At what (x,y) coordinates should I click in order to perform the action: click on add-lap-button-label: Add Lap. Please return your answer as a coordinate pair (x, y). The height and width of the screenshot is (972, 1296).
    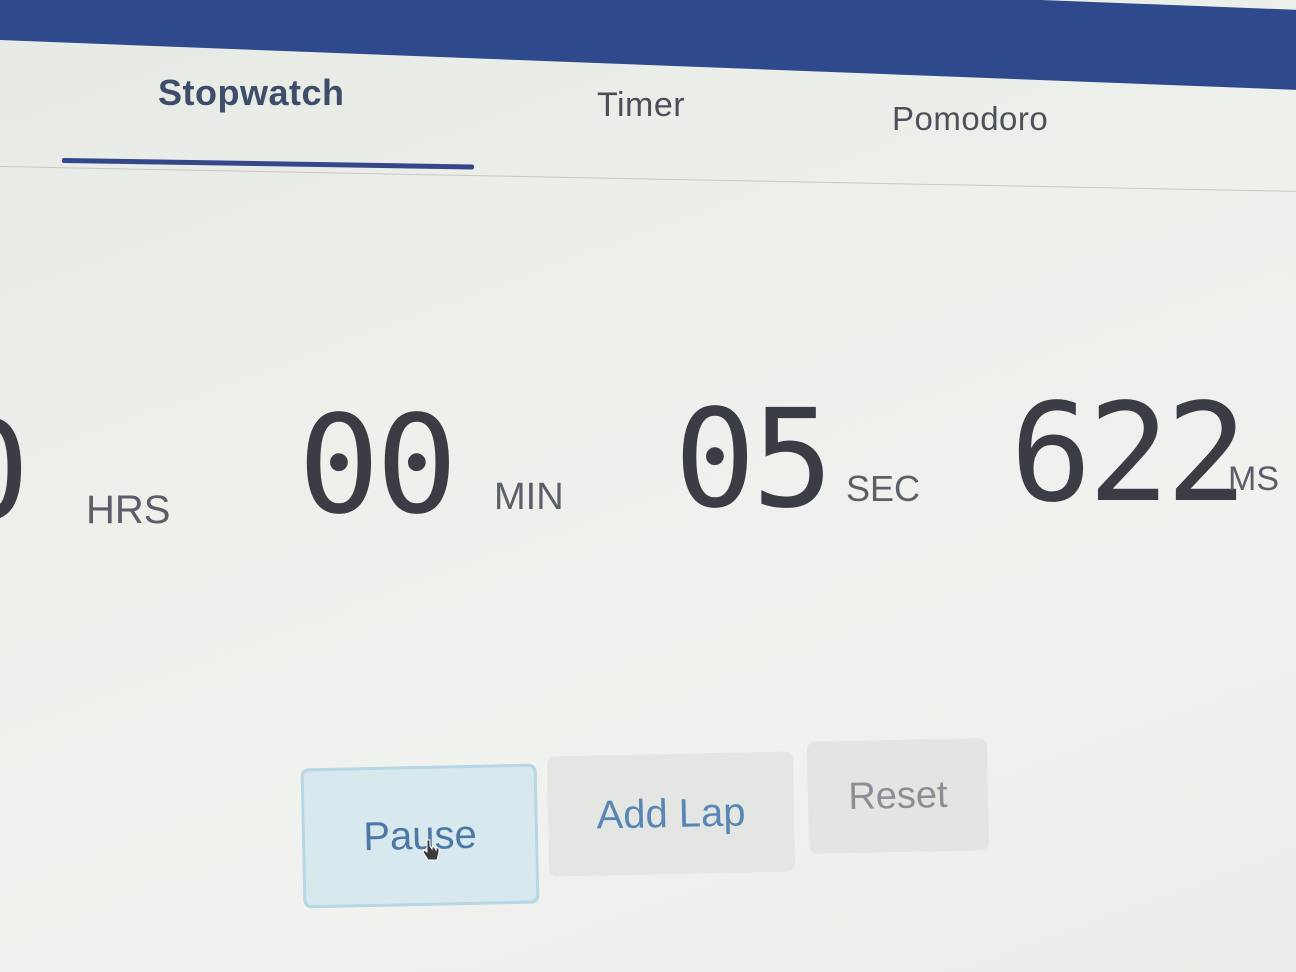
    Looking at the image, I should click on (671, 813).